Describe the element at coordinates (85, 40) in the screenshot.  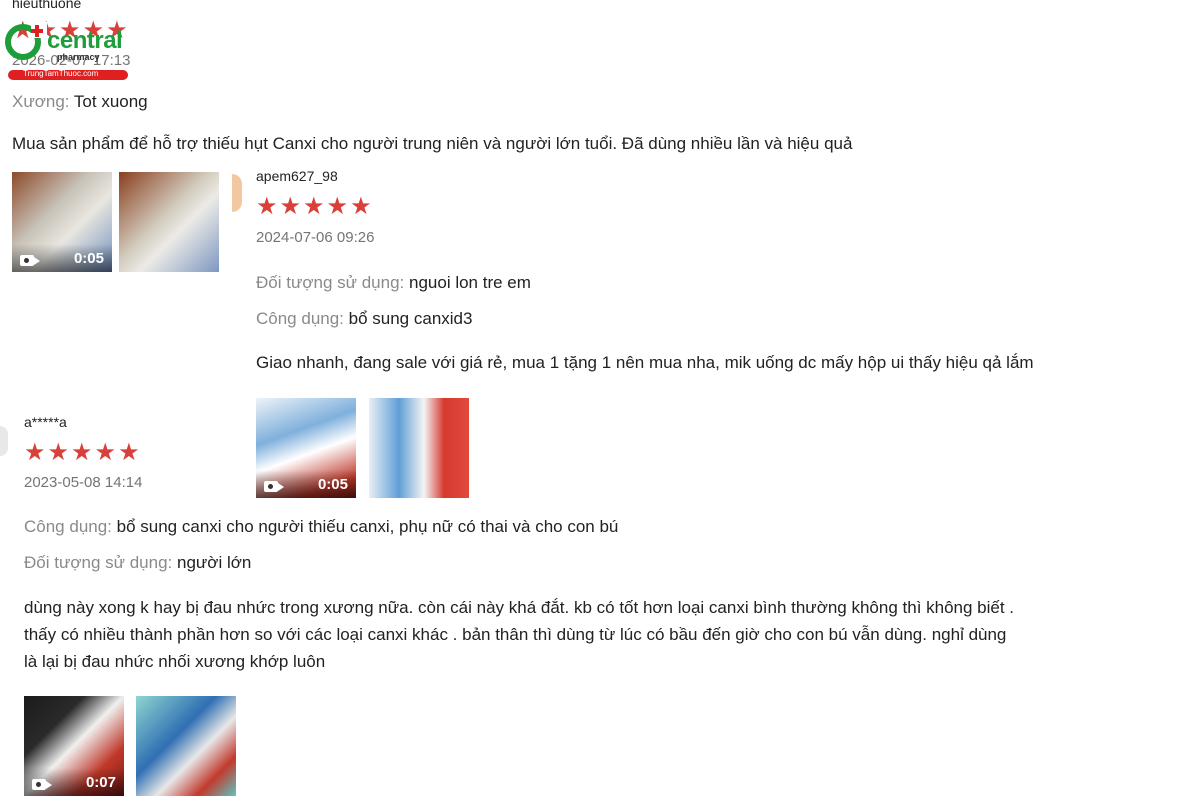
I see `brand-name: central` at that location.